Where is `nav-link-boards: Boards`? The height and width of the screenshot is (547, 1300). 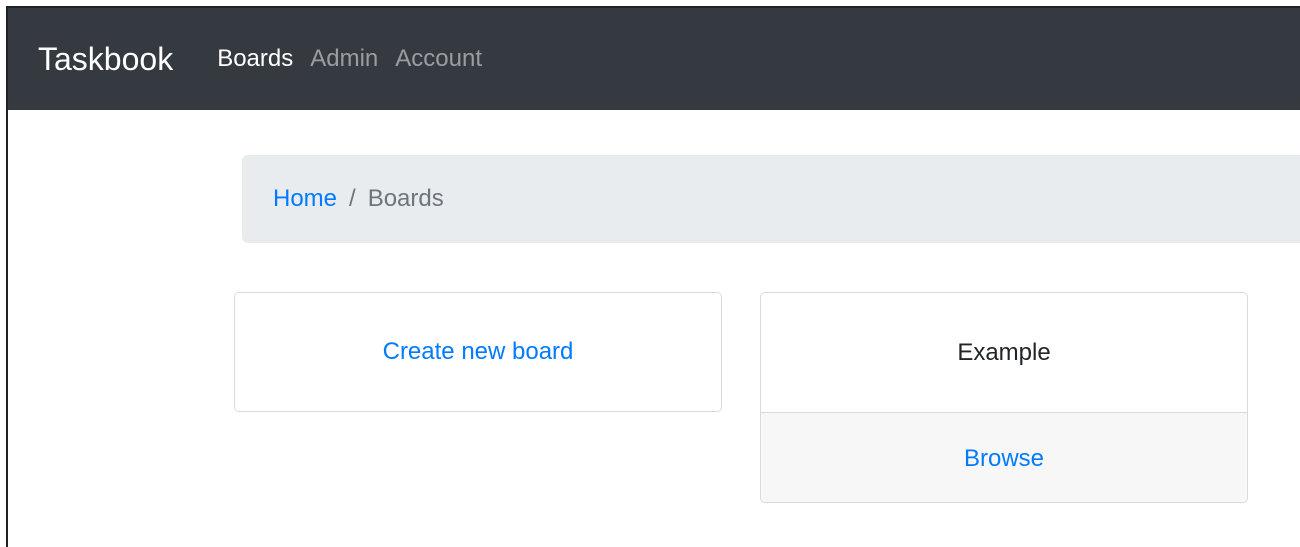 nav-link-boards: Boards is located at coordinates (255, 59).